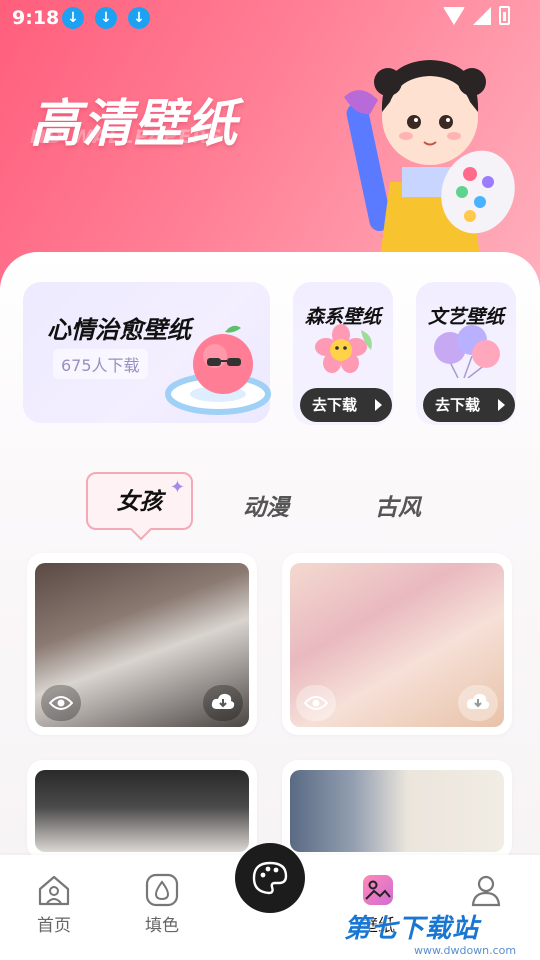 The height and width of the screenshot is (960, 540). I want to click on hero-title: 高清壁纸, so click(134, 124).